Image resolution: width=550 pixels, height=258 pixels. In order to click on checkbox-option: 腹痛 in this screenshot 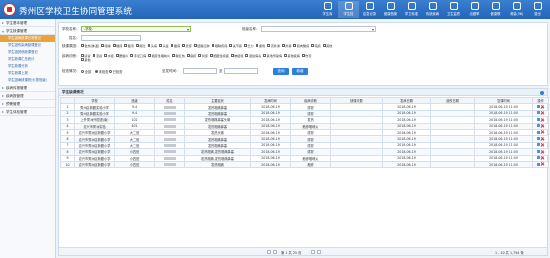, I will do `click(175, 45)`.